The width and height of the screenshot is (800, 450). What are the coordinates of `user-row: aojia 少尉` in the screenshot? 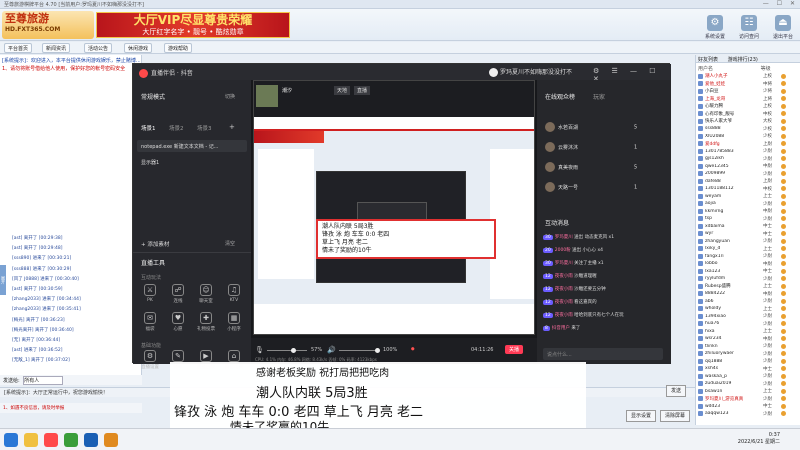 It's located at (748, 204).